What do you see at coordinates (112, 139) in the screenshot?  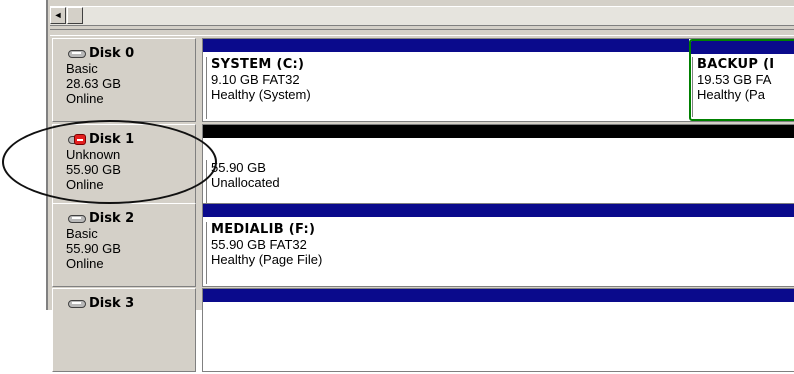 I see `disk-name-text: Disk 1` at bounding box center [112, 139].